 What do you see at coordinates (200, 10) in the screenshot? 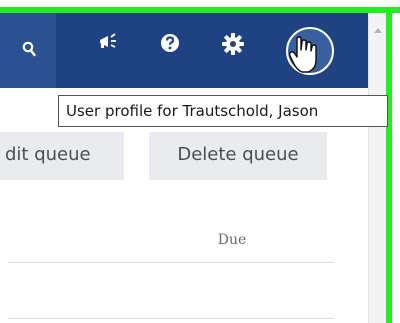
I see `highlight-border-top` at bounding box center [200, 10].